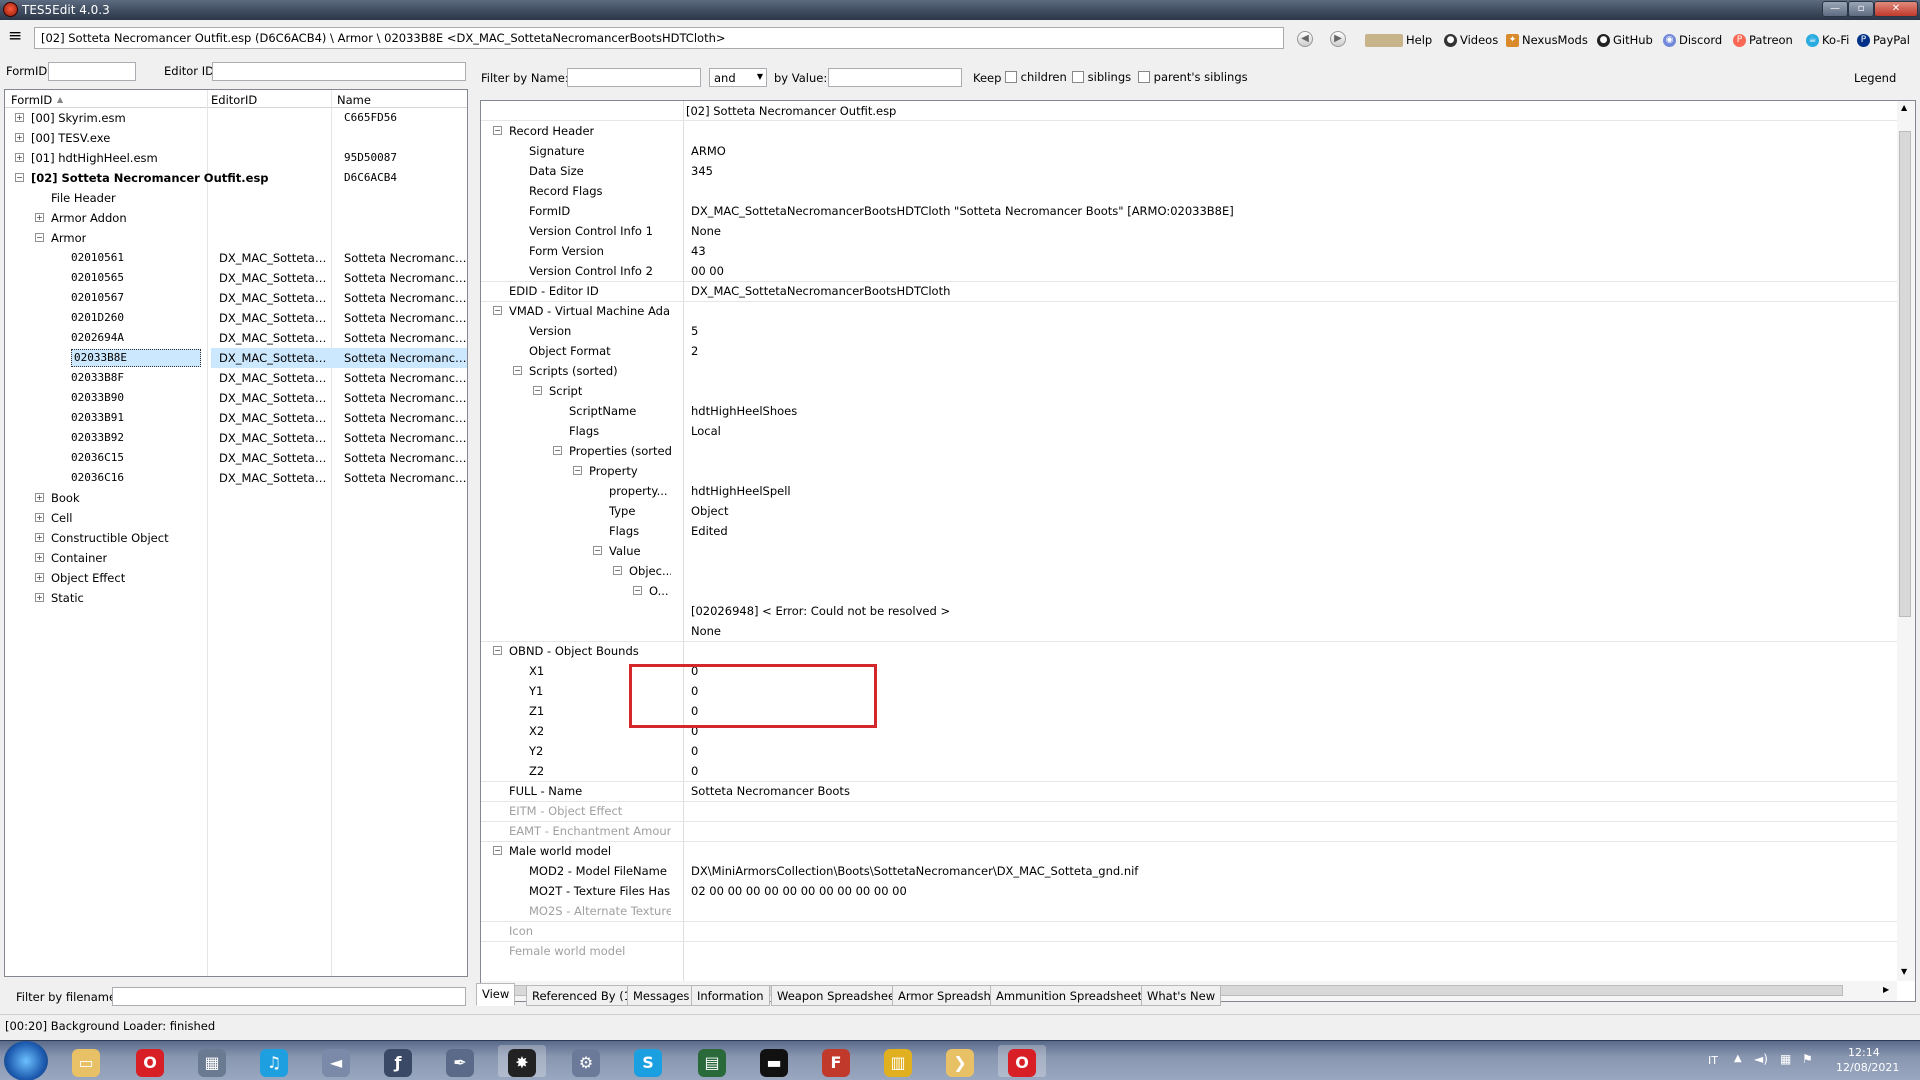 This screenshot has width=1920, height=1080. I want to click on opera-icon: O, so click(150, 1061).